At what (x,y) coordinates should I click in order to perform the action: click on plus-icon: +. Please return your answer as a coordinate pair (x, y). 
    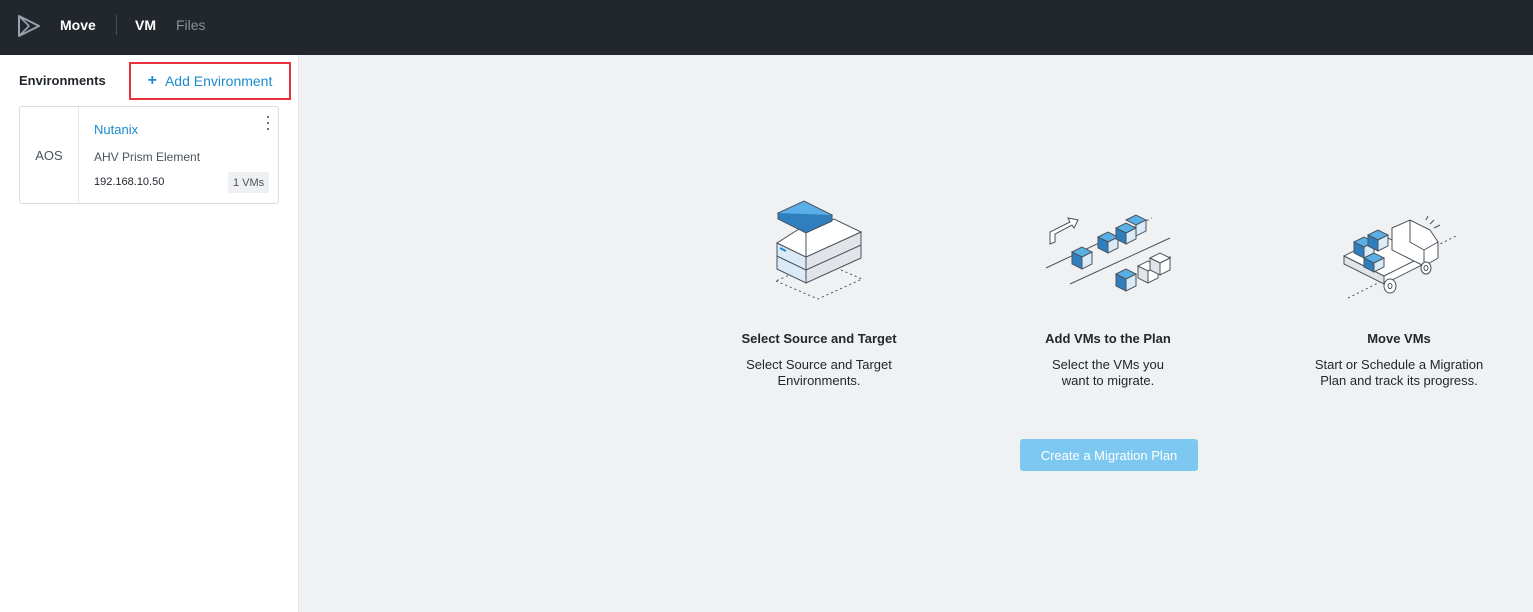
    Looking at the image, I should click on (152, 80).